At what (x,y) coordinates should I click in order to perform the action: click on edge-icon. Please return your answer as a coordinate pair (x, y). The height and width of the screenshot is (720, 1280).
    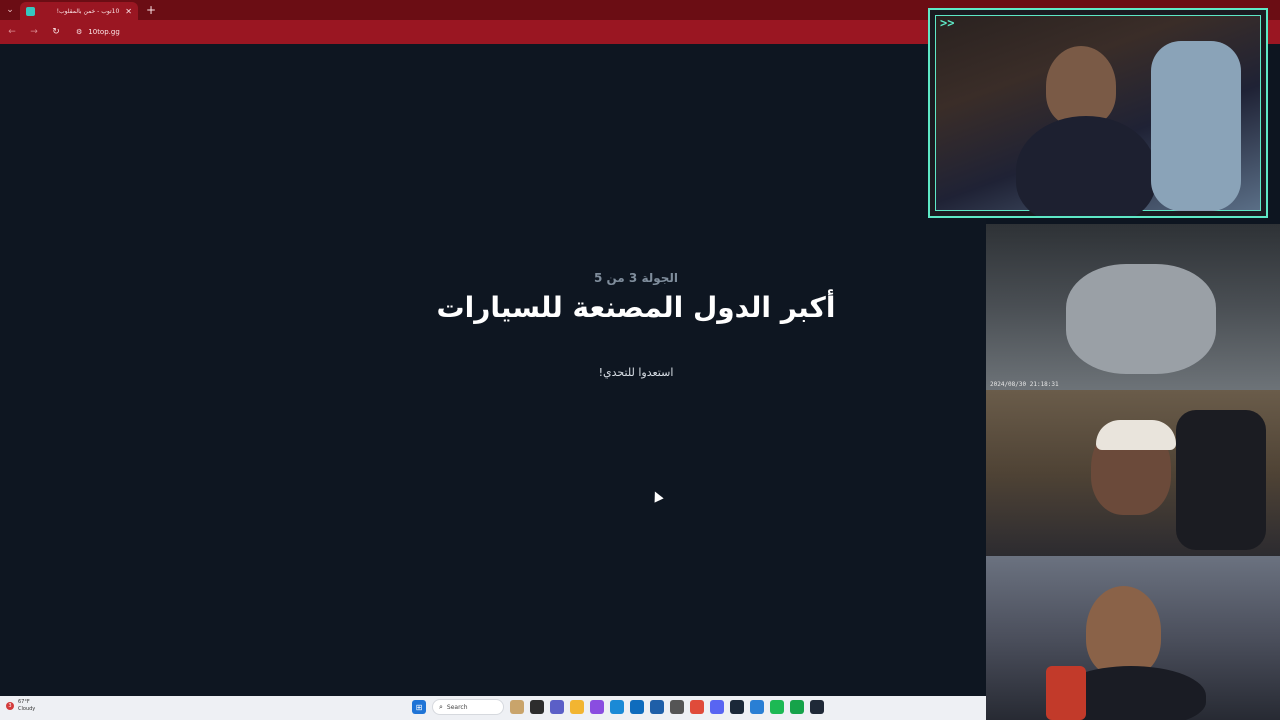
    Looking at the image, I should click on (617, 707).